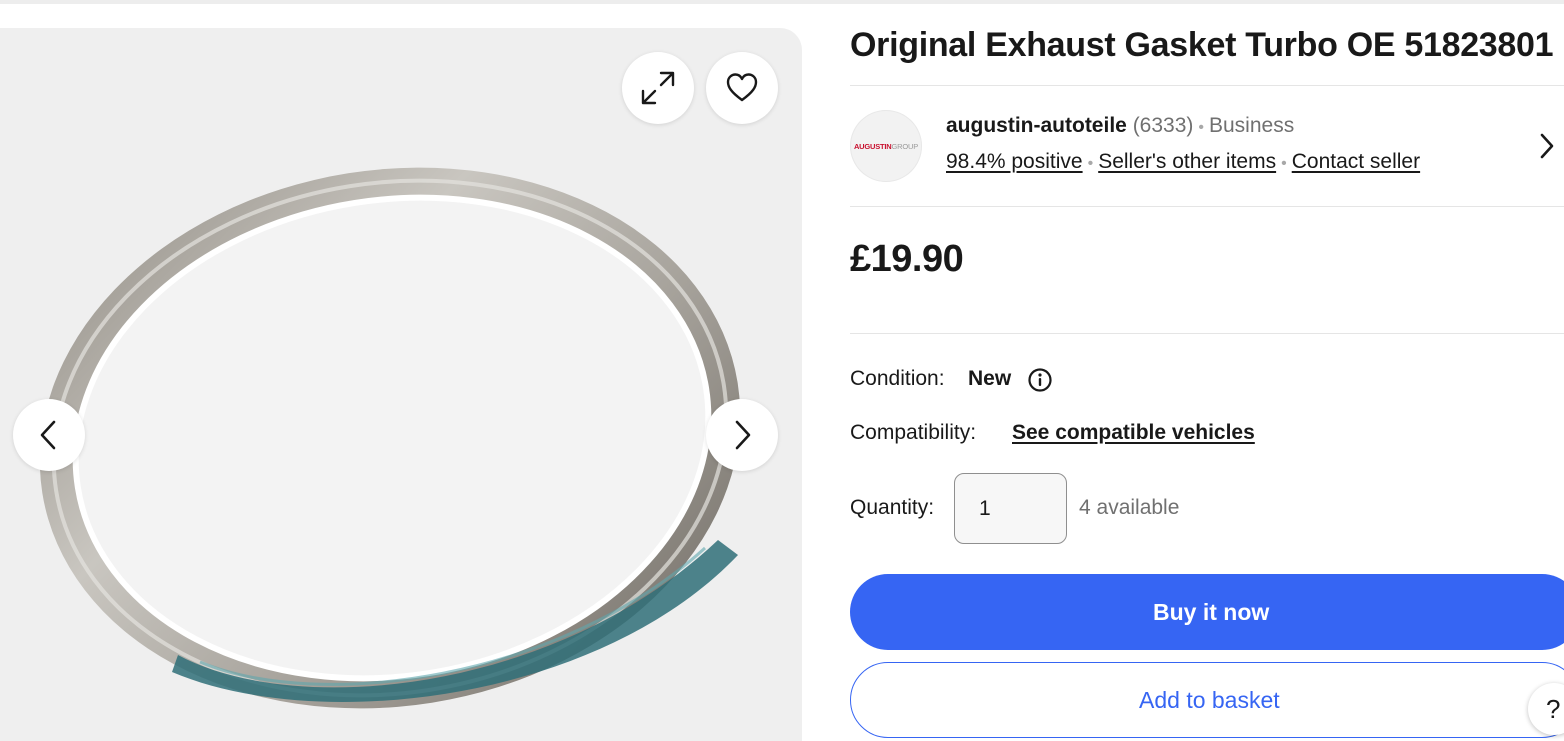 Image resolution: width=1564 pixels, height=741 pixels. Describe the element at coordinates (782, 2) in the screenshot. I see `top-border` at that location.